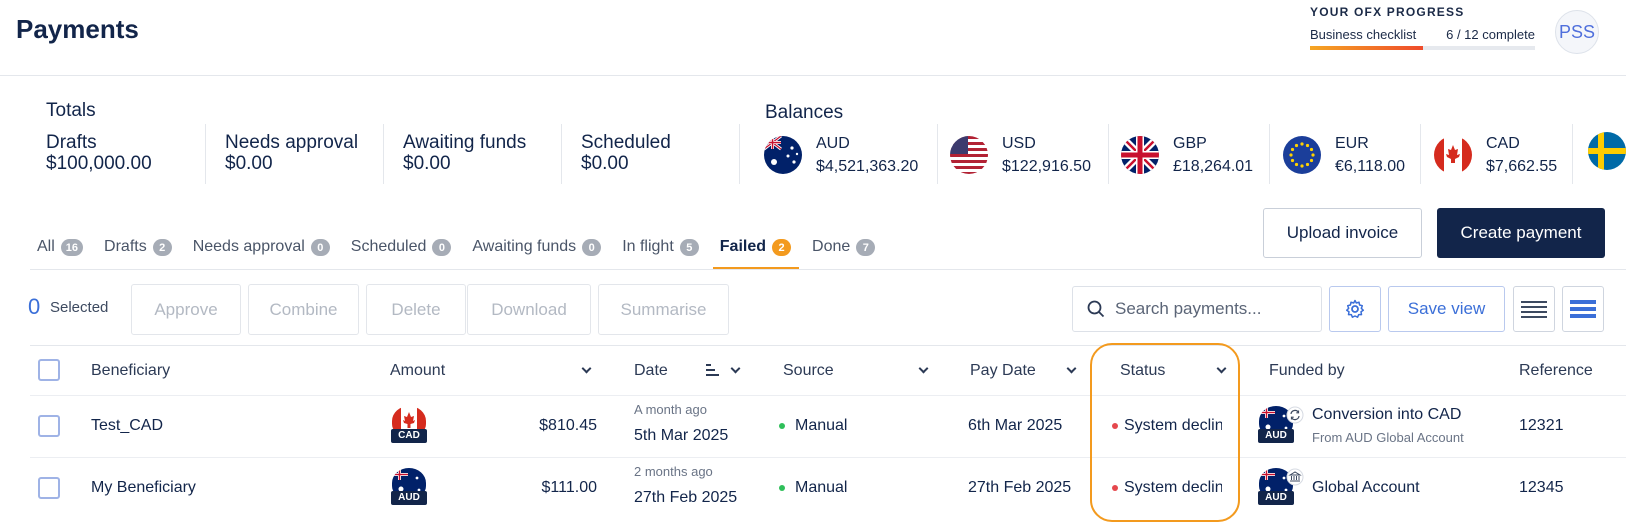 This screenshot has width=1626, height=522. Describe the element at coordinates (1363, 34) in the screenshot. I see `progress-label: Business checklist` at that location.